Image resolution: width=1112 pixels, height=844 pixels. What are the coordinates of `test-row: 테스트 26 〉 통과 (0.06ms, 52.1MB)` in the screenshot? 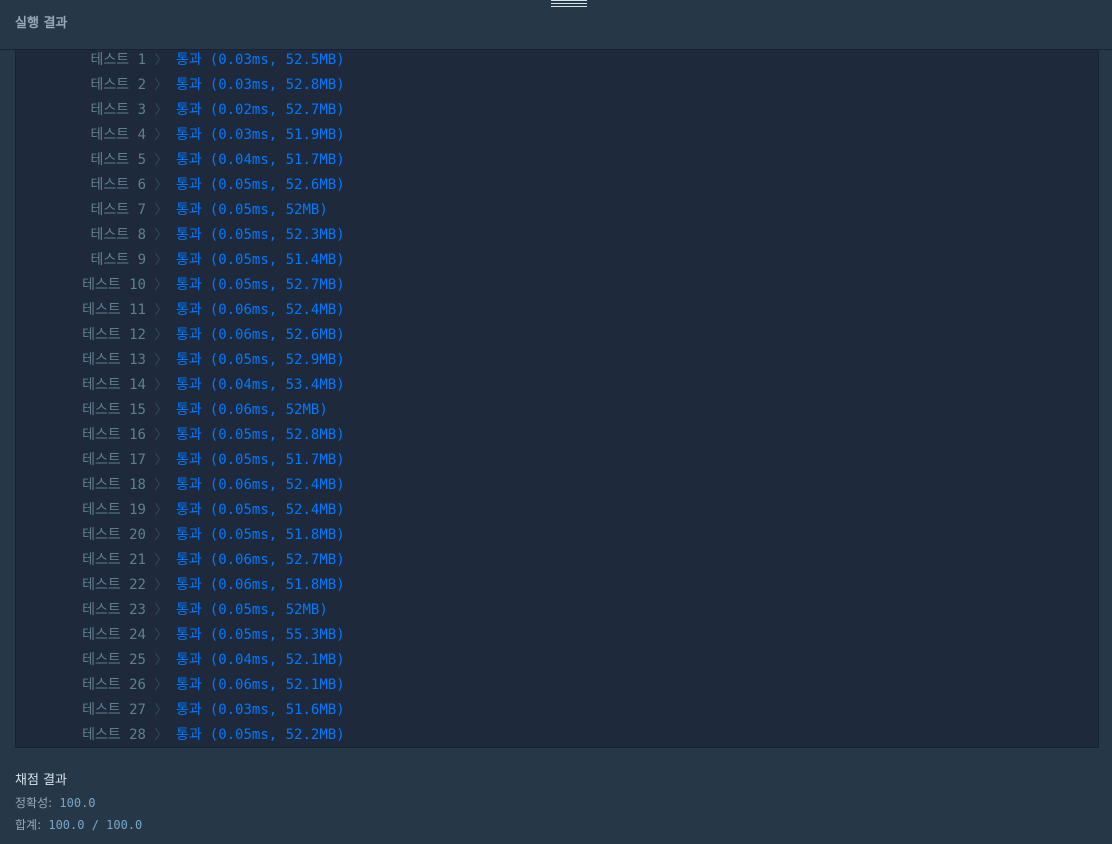 It's located at (180, 687).